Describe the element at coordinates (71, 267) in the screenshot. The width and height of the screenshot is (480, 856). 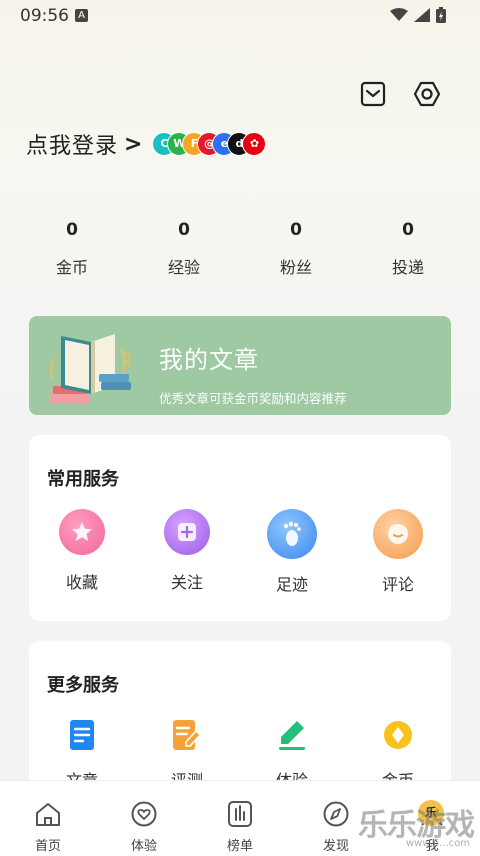
I see `stat-label: 金币` at that location.